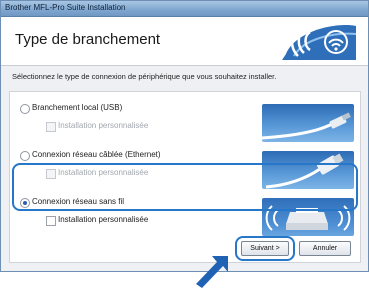 This screenshot has height=288, width=369. Describe the element at coordinates (77, 107) in the screenshot. I see `usb-label: Branchement local (USB)` at that location.